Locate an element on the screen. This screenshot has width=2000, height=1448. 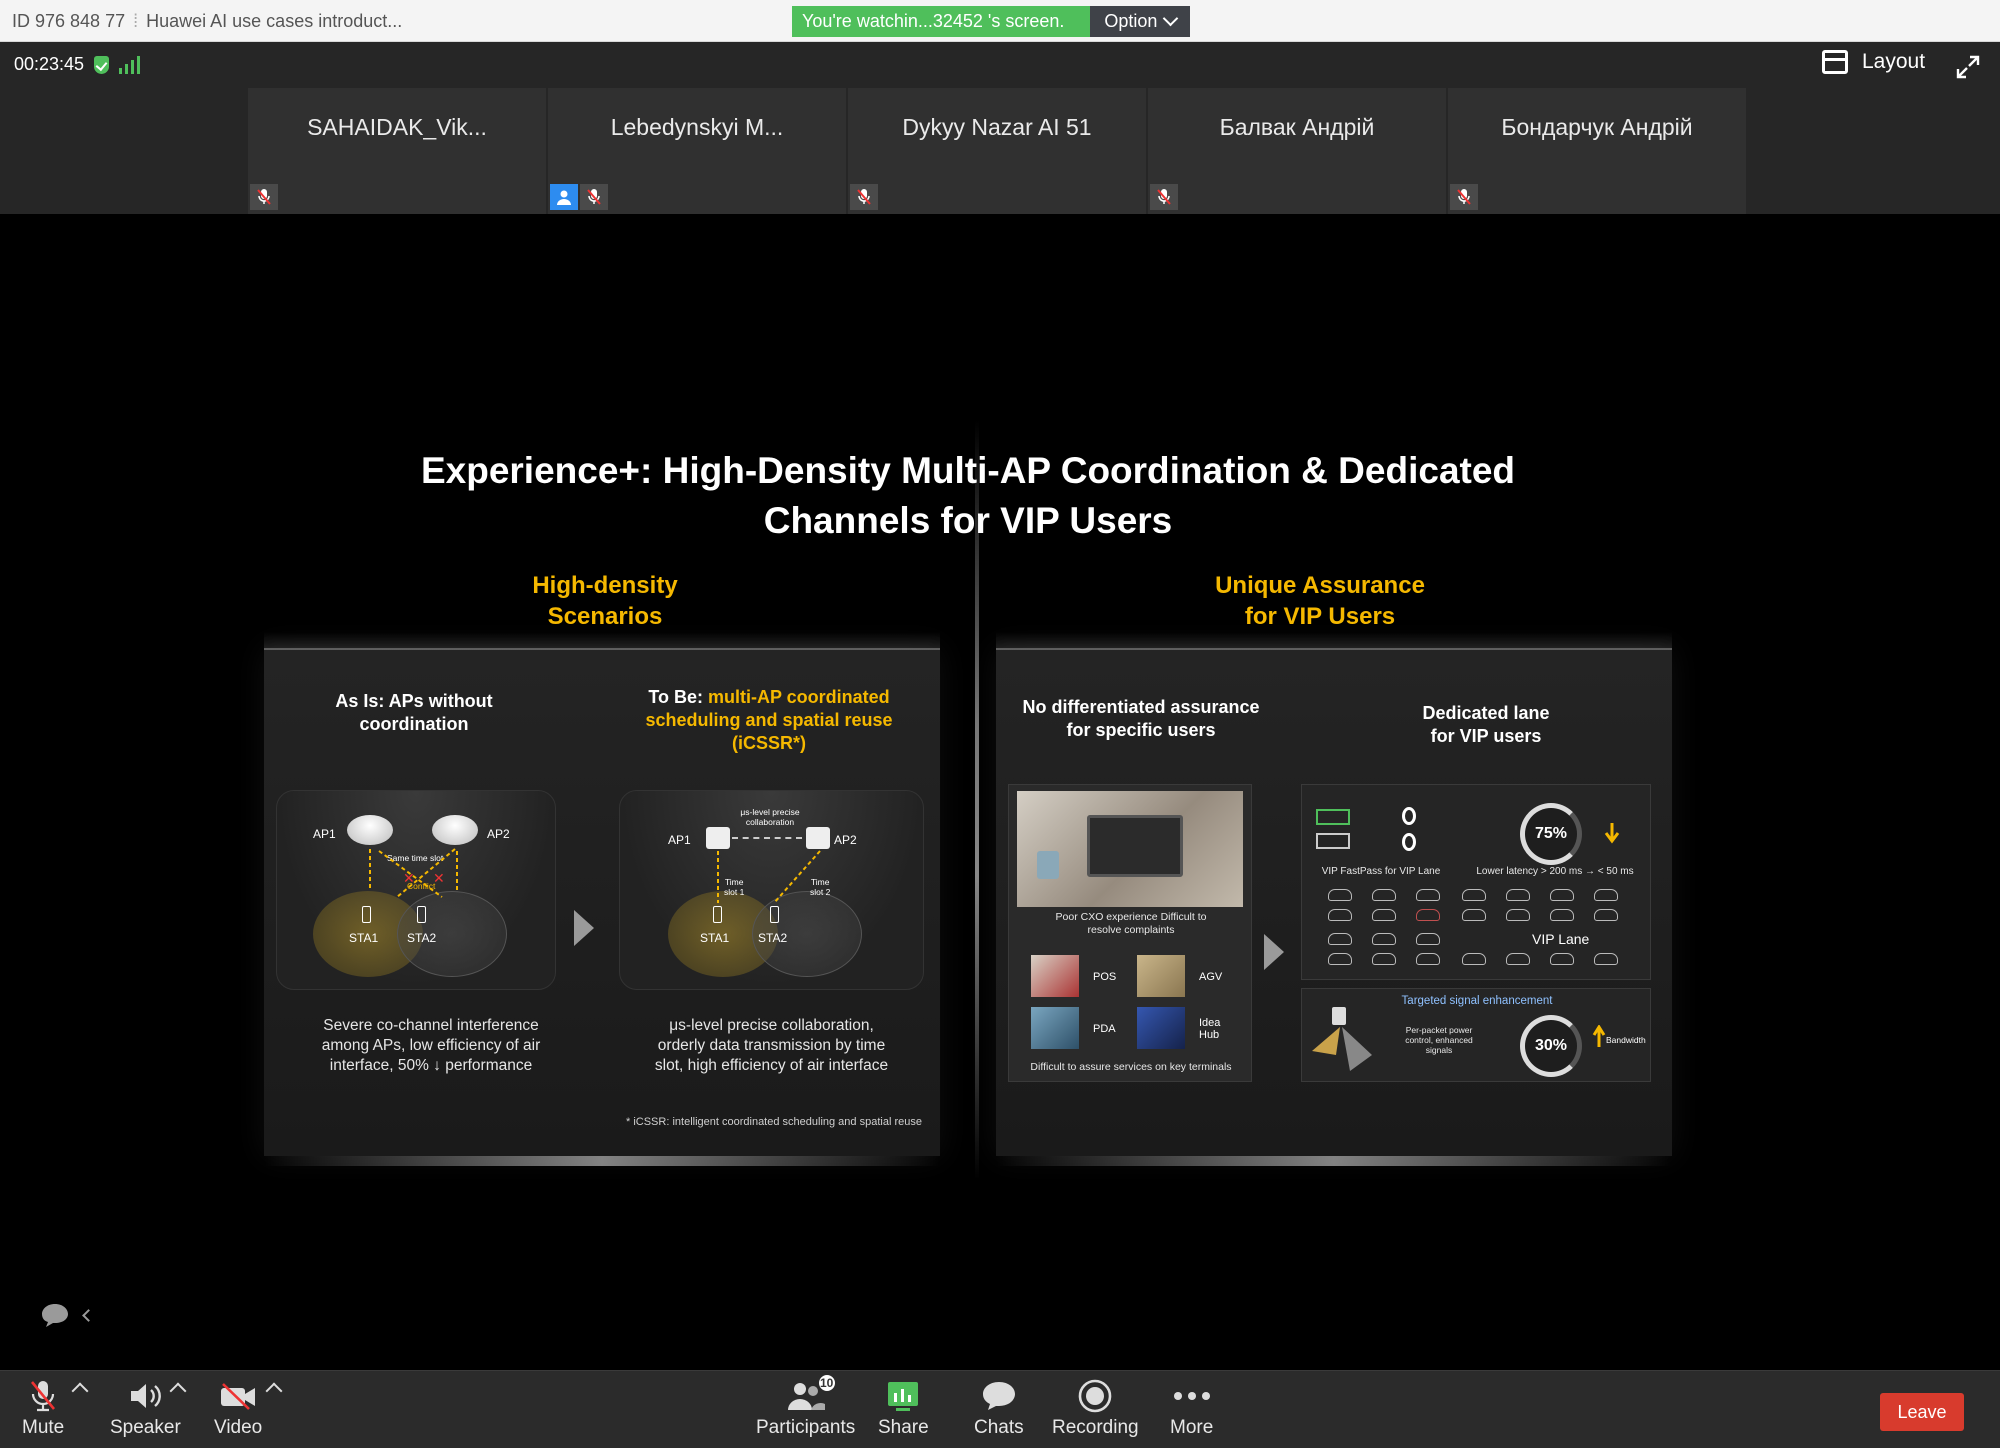
latency-label: Lower latency > 200 ms → < 50 ms is located at coordinates (1555, 871).